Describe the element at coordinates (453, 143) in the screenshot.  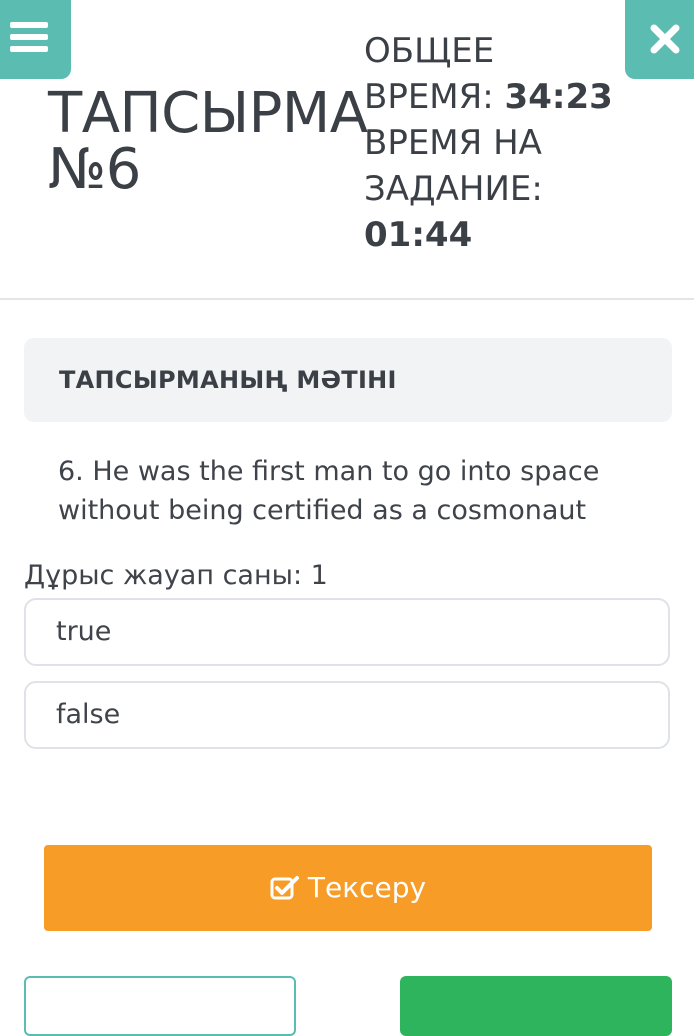
I see `task-time-label: ВРЕМЯ НА` at that location.